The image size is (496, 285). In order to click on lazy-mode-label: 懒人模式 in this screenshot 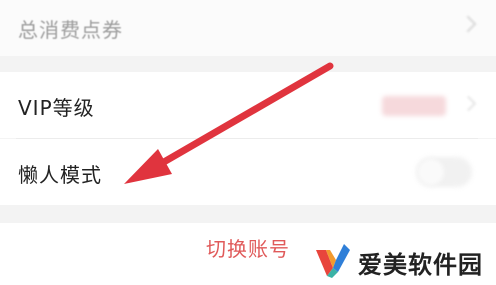, I will do `click(60, 175)`.